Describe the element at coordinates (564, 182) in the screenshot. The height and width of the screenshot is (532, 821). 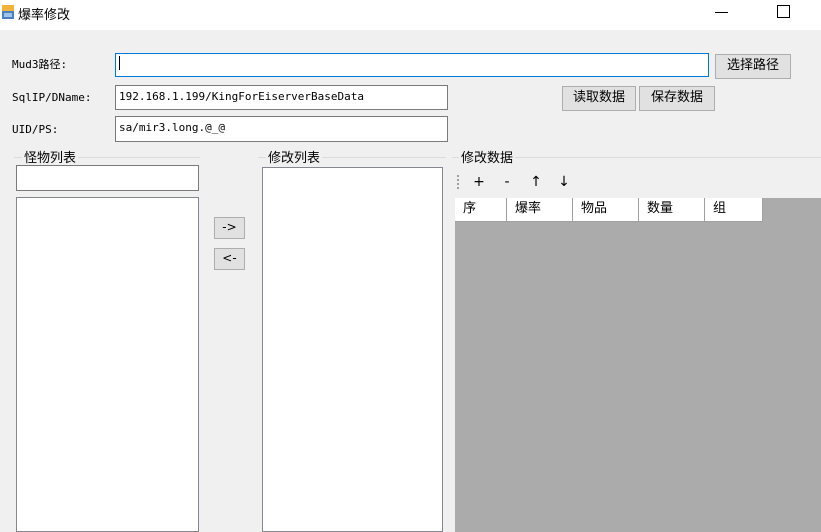
I see `move-down-button: ↓` at that location.